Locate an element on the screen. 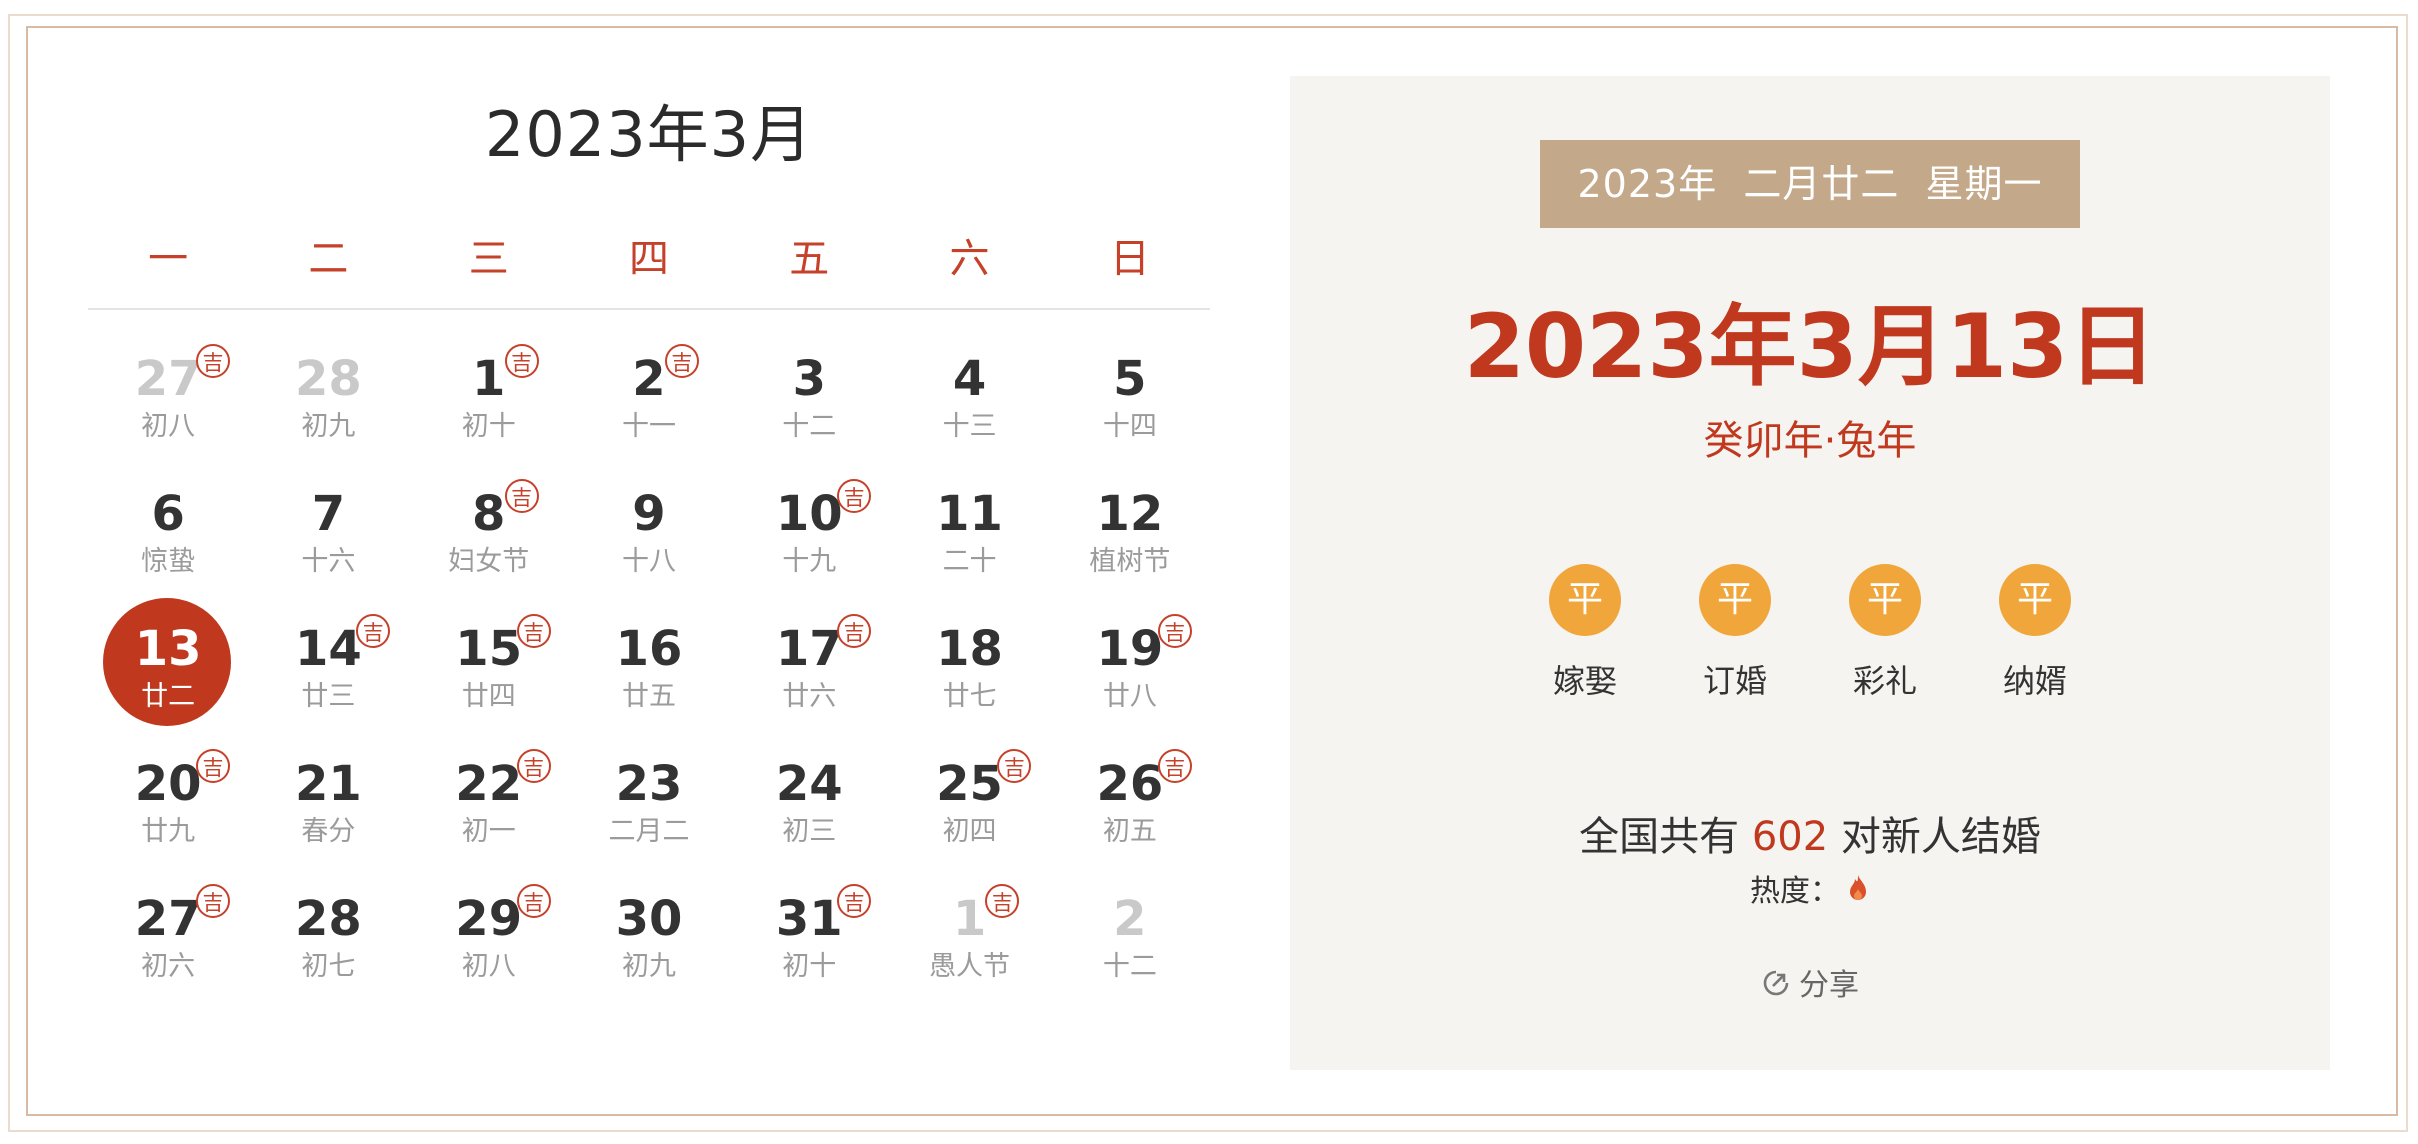  share-button: 分享 is located at coordinates (1810, 983).